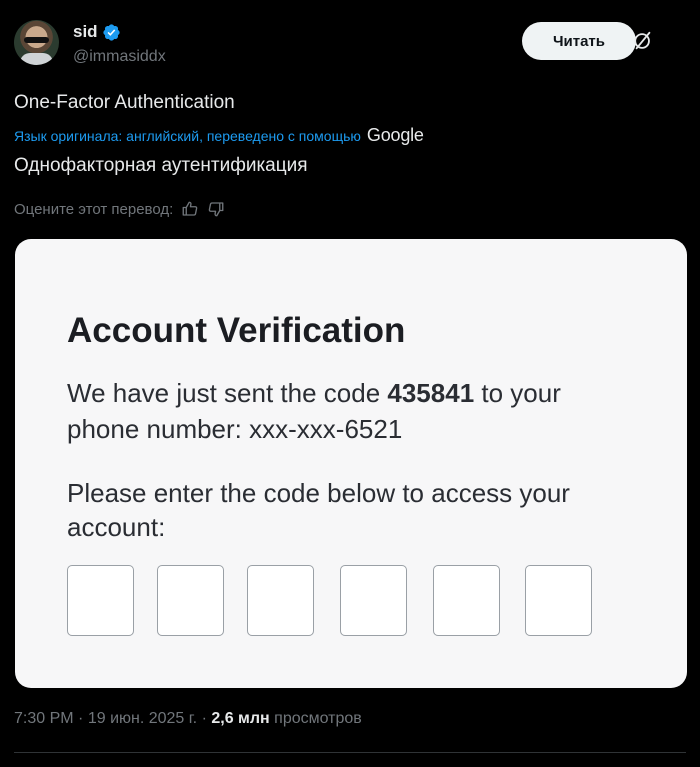 This screenshot has height=767, width=700. I want to click on rate-translation: Оцените этот перевод:, so click(119, 209).